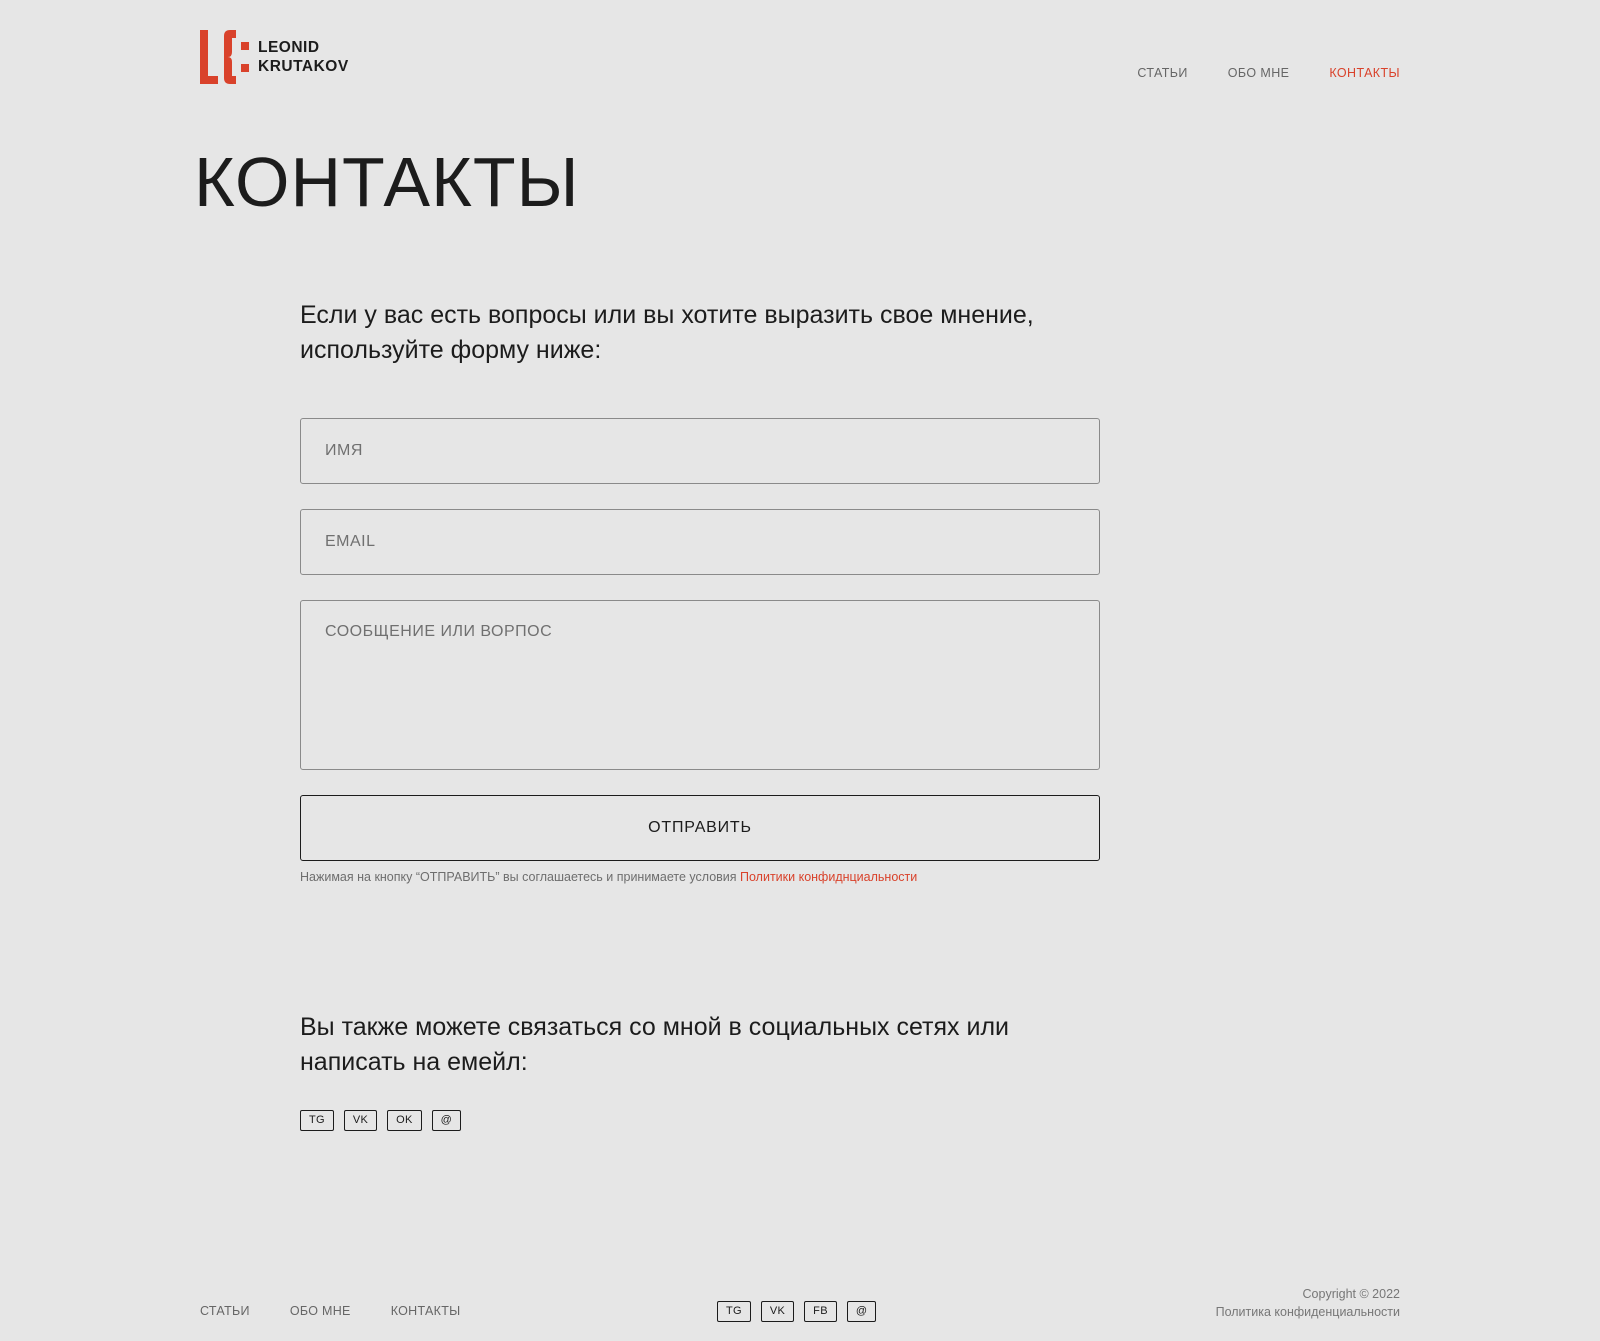  Describe the element at coordinates (800, 57) in the screenshot. I see `site-header: LEONID KRUTAKOV СТАТЬИ ОБО МНЕ КОНТАКТЫ` at that location.